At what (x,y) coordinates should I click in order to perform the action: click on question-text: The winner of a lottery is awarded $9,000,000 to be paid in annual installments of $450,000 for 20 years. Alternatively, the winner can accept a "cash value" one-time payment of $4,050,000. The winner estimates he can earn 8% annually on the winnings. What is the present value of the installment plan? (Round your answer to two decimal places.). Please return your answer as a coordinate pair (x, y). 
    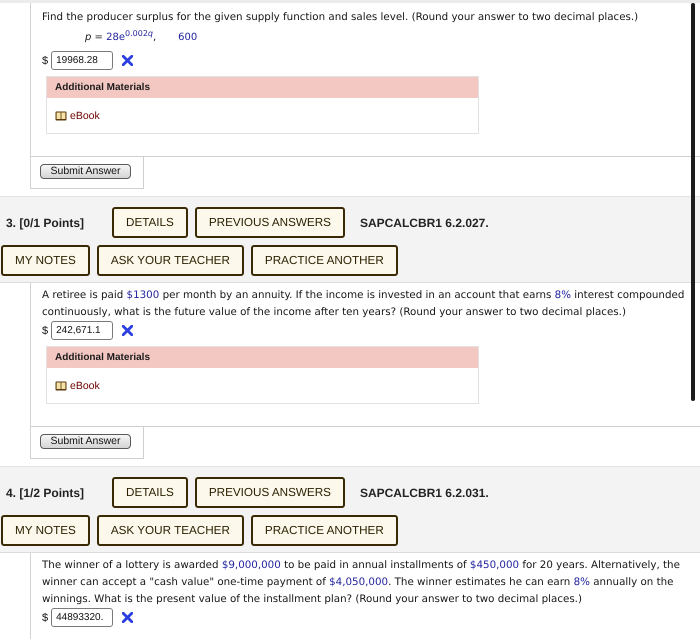
    Looking at the image, I should click on (361, 582).